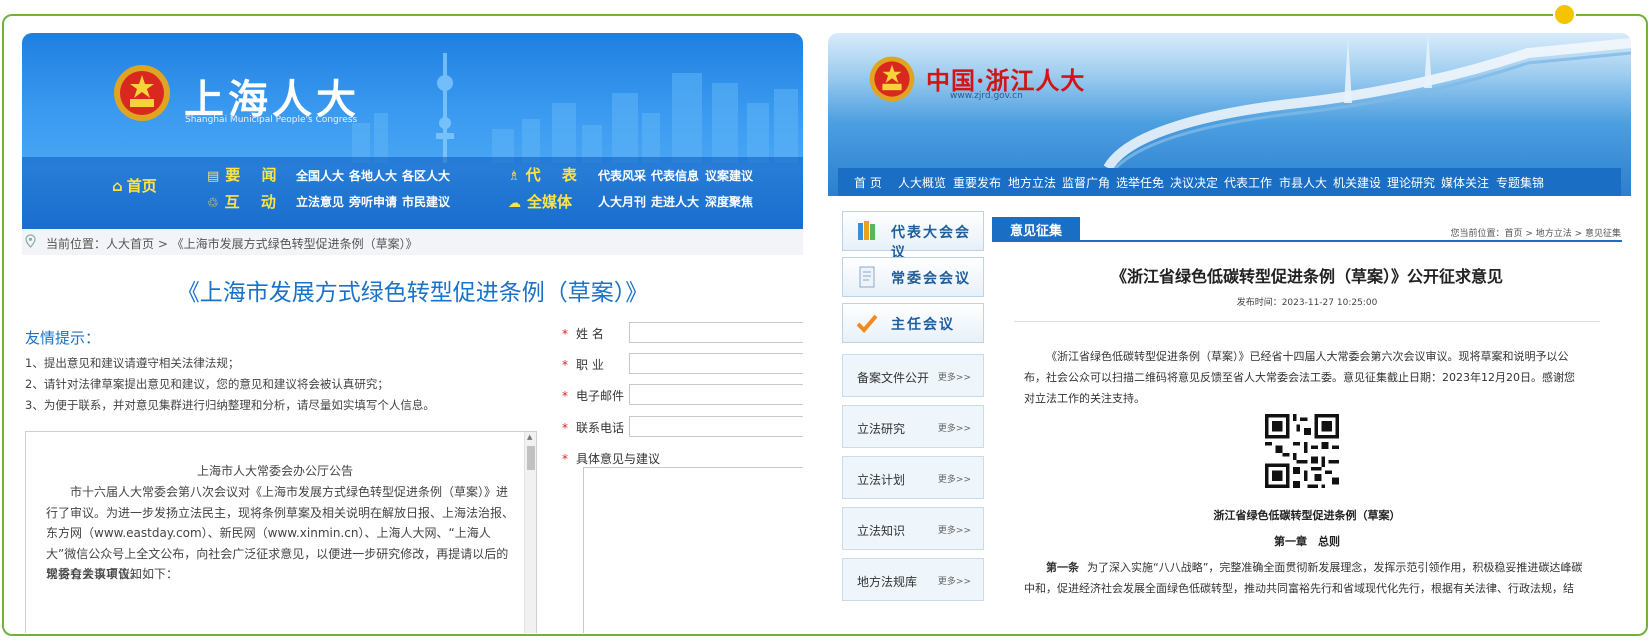 Image resolution: width=1652 pixels, height=641 pixels. What do you see at coordinates (1465, 182) in the screenshot?
I see `nav-item: 媒体关注` at bounding box center [1465, 182].